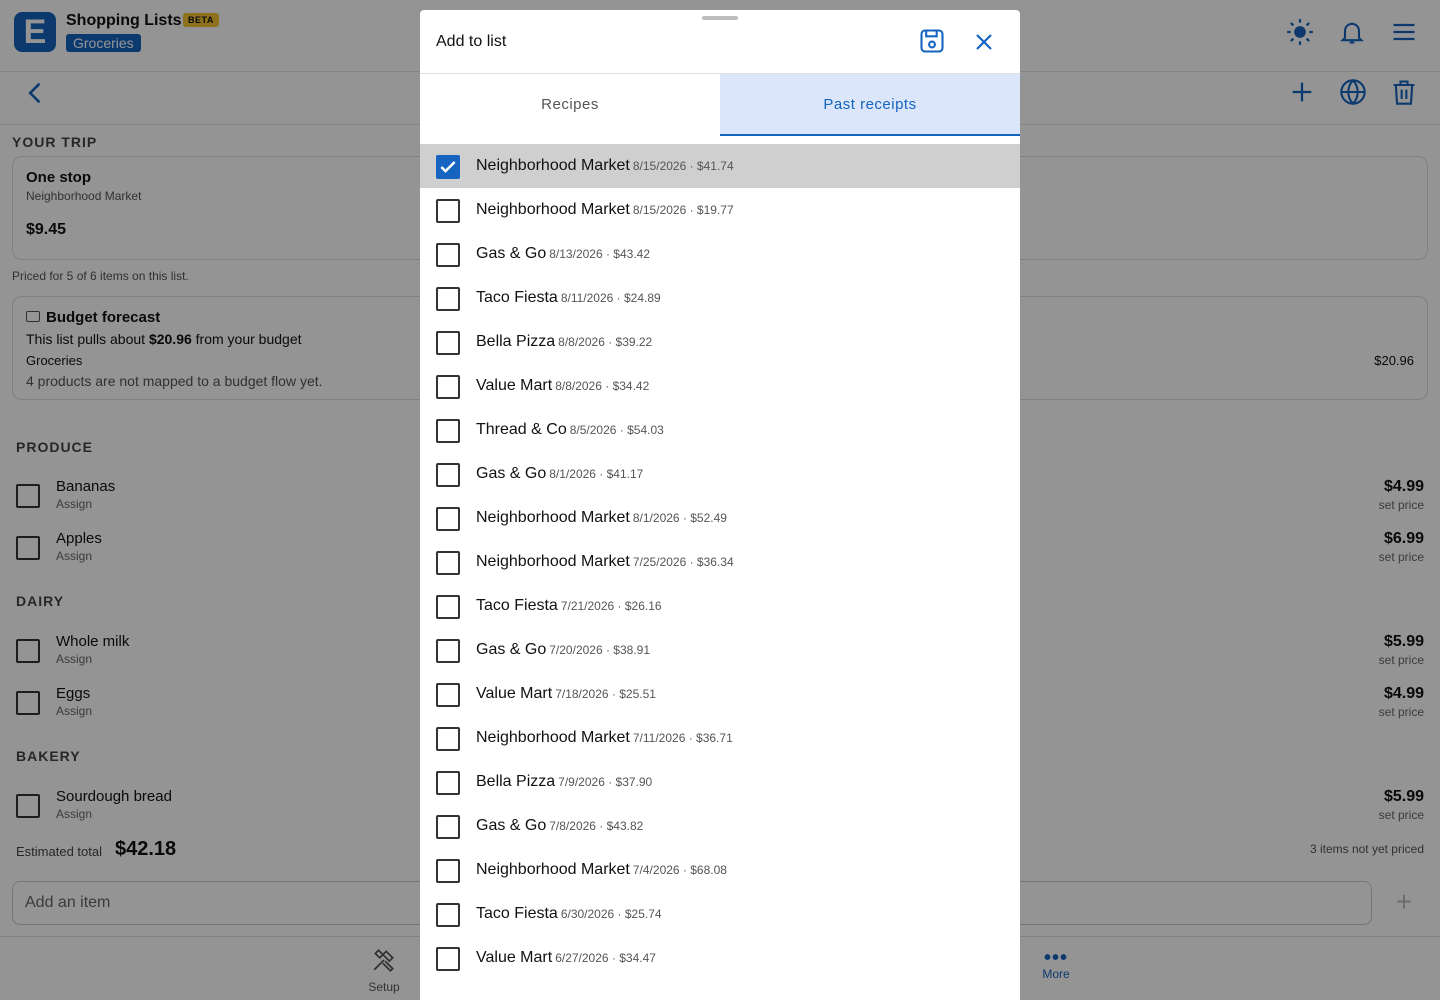  I want to click on receipt-row: Bella Pizza 8/8/2026 · $39.22, so click(720, 342).